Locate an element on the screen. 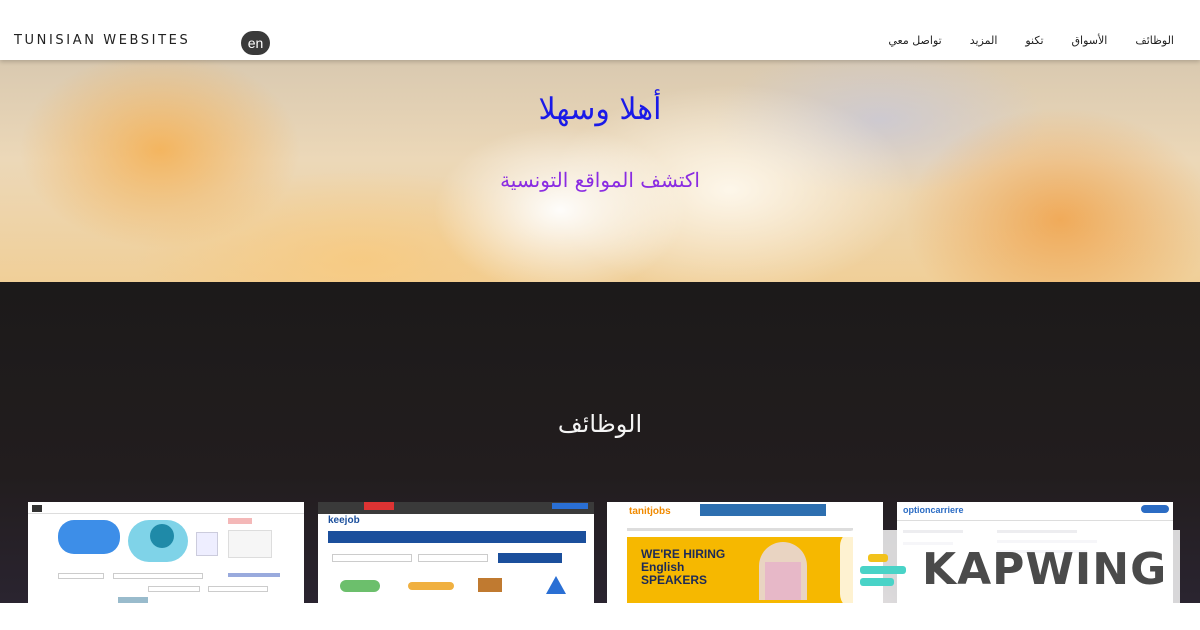  table-icon is located at coordinates (250, 544).